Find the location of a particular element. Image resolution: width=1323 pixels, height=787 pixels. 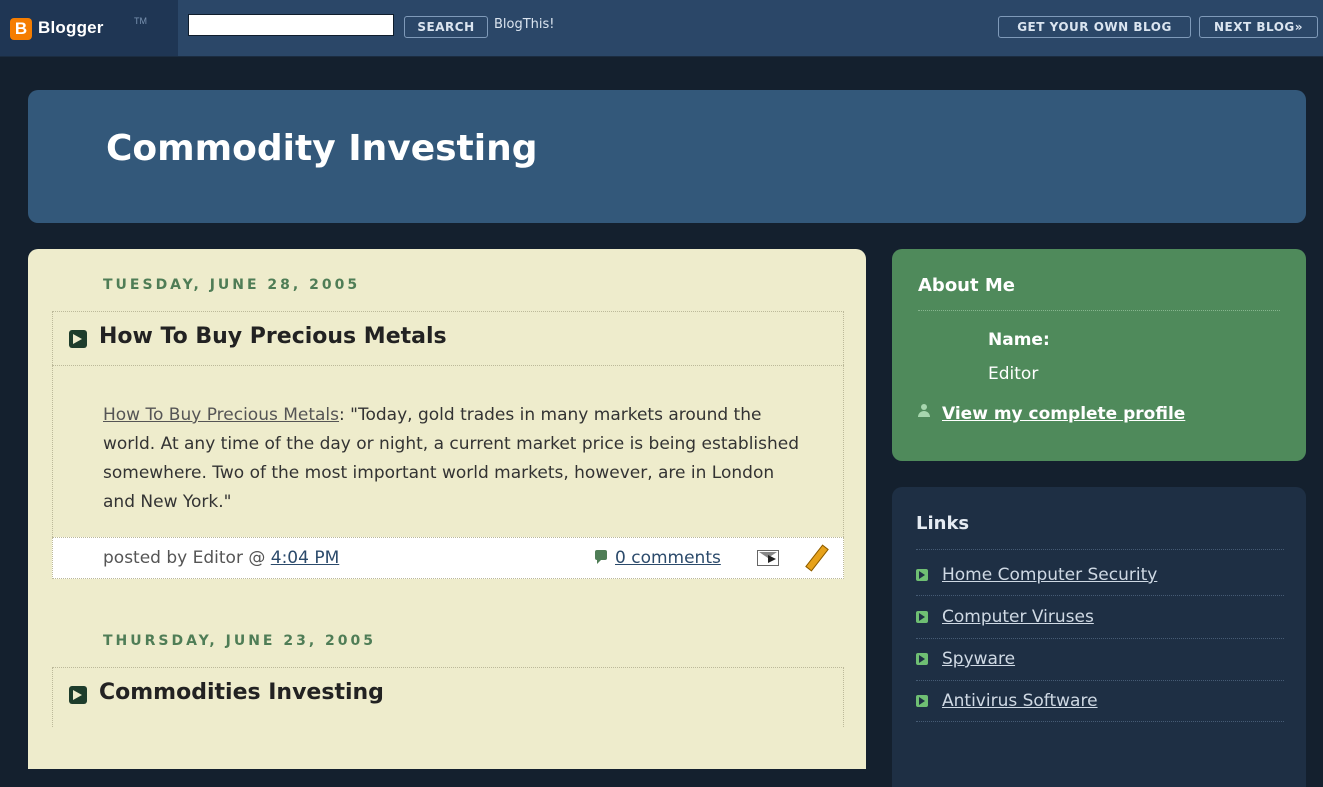

post-title: How To Buy Precious Metals is located at coordinates (273, 336).